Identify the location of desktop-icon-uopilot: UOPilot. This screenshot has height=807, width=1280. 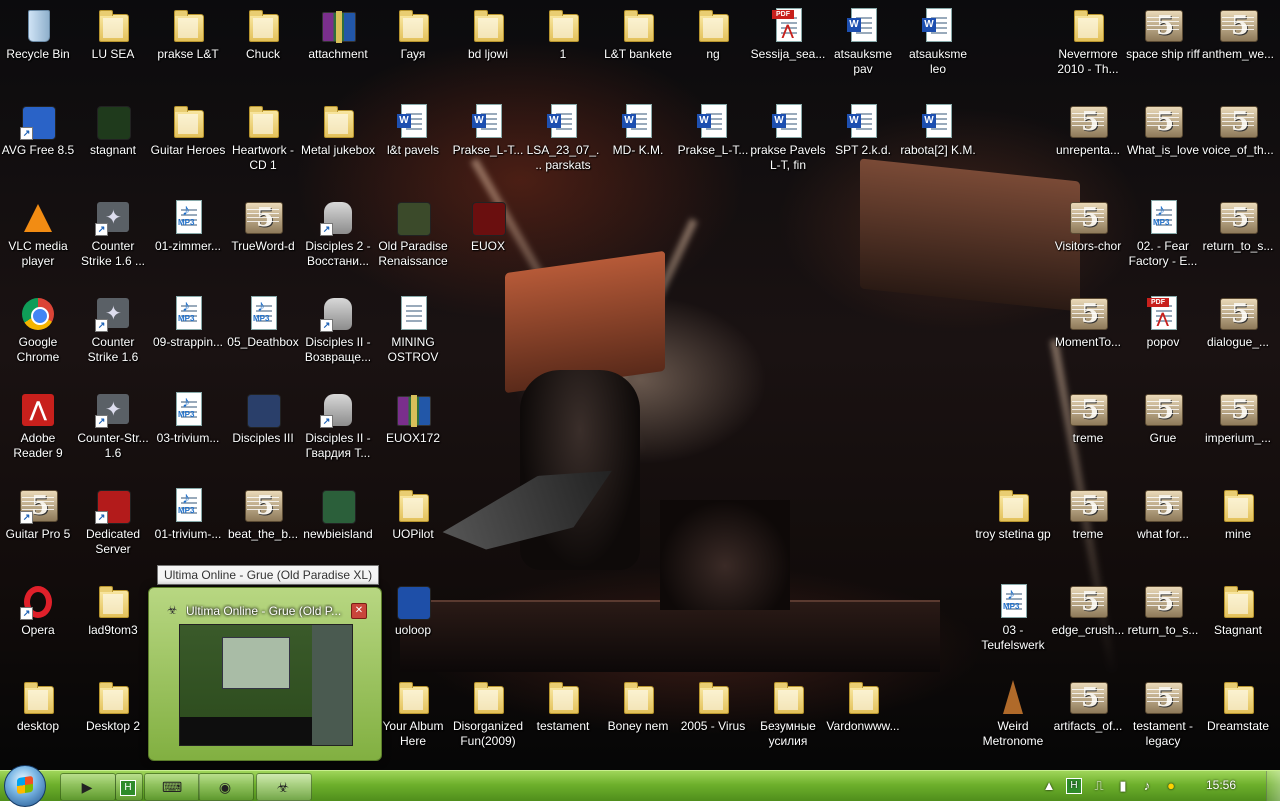
(413, 528).